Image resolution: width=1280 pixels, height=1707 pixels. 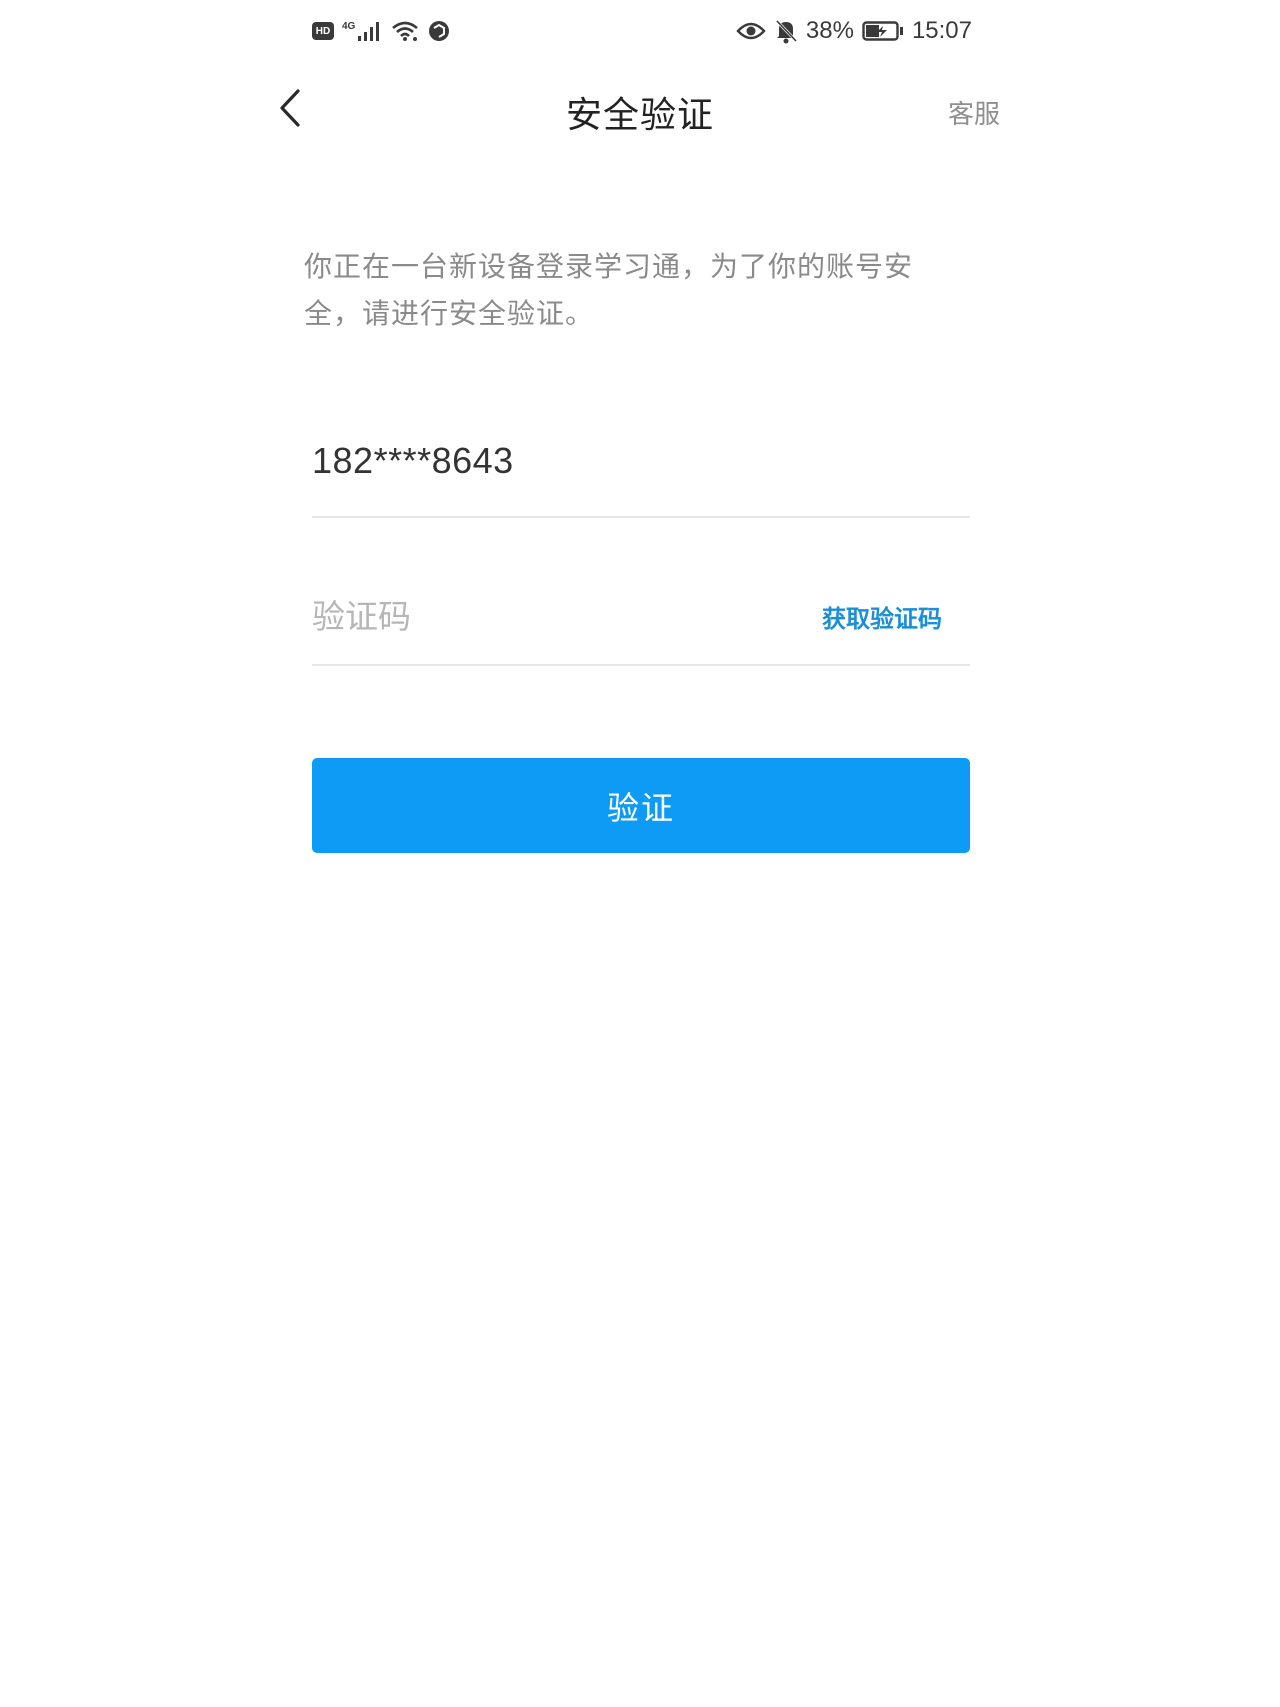 What do you see at coordinates (751, 31) in the screenshot?
I see `eye-icon` at bounding box center [751, 31].